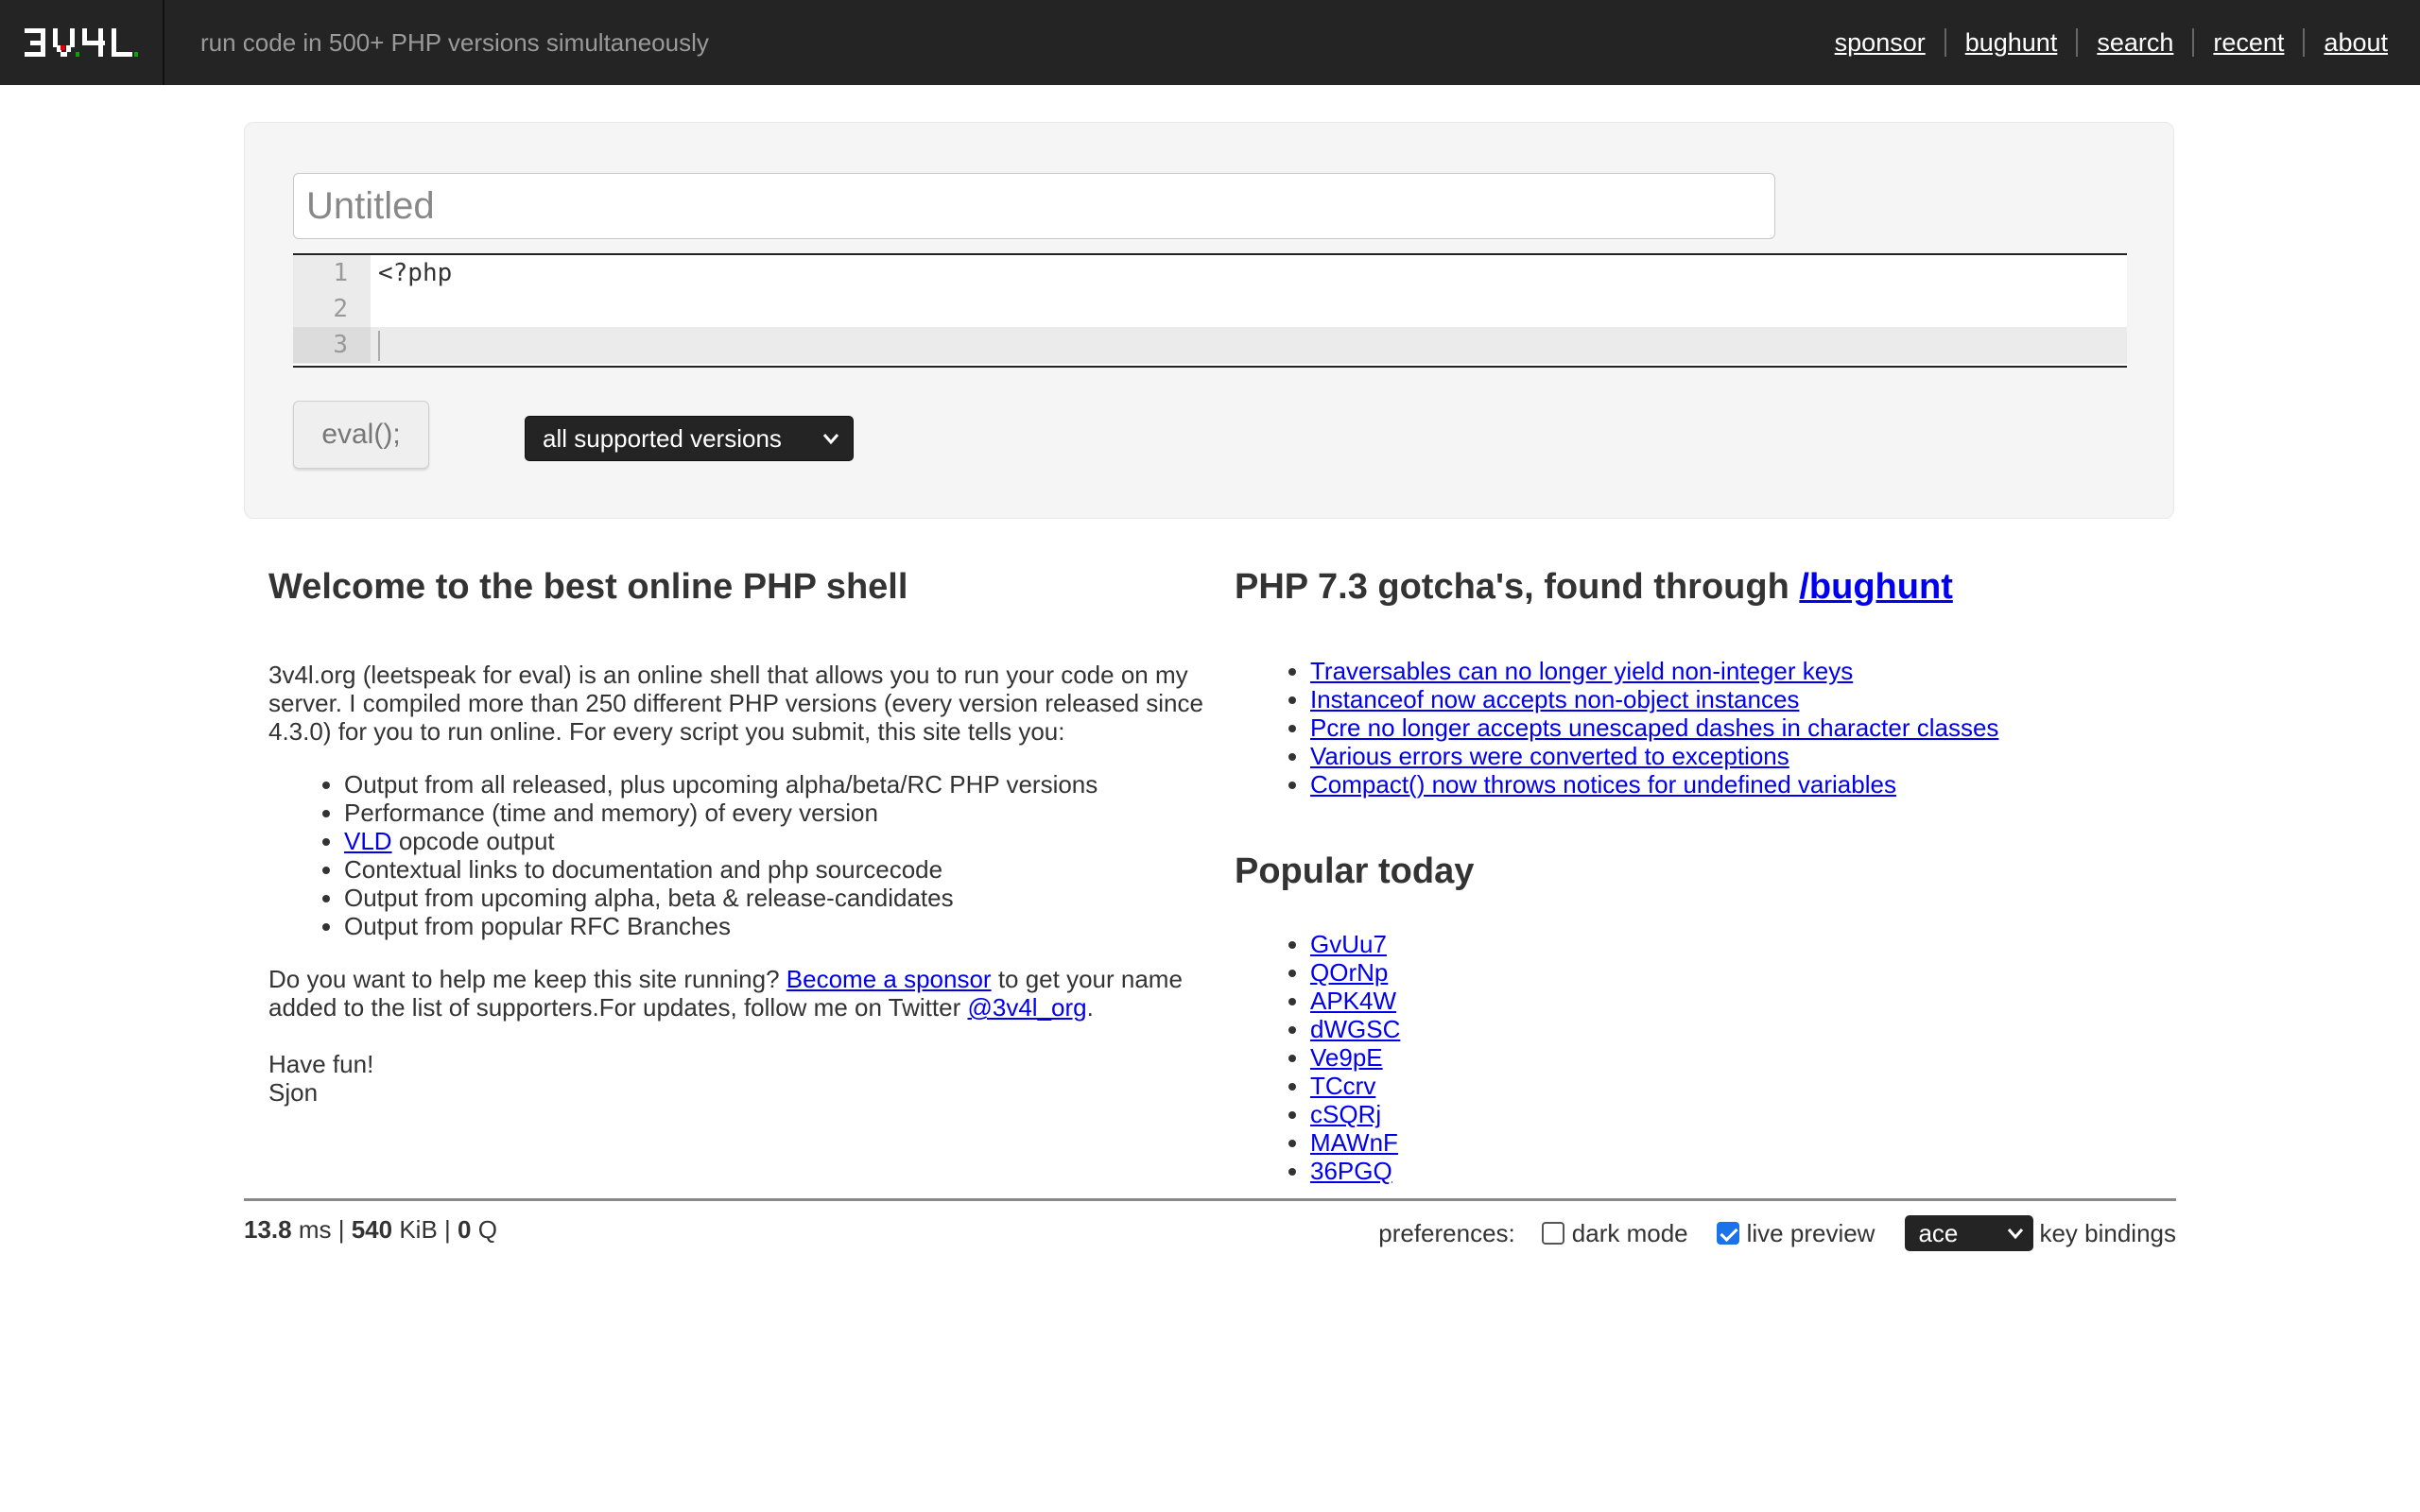  I want to click on live-preview-label: live preview, so click(1811, 1232).